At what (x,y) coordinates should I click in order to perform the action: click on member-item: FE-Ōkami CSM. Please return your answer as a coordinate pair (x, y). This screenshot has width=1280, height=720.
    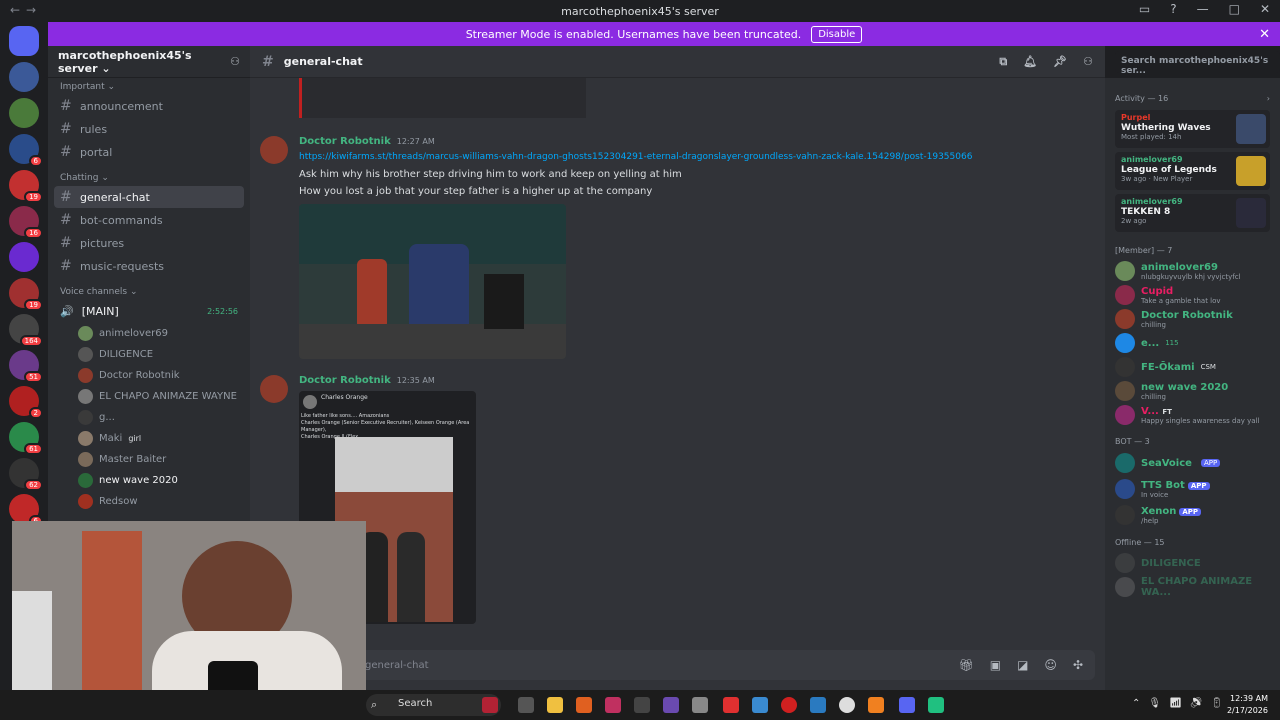
    Looking at the image, I should click on (1192, 367).